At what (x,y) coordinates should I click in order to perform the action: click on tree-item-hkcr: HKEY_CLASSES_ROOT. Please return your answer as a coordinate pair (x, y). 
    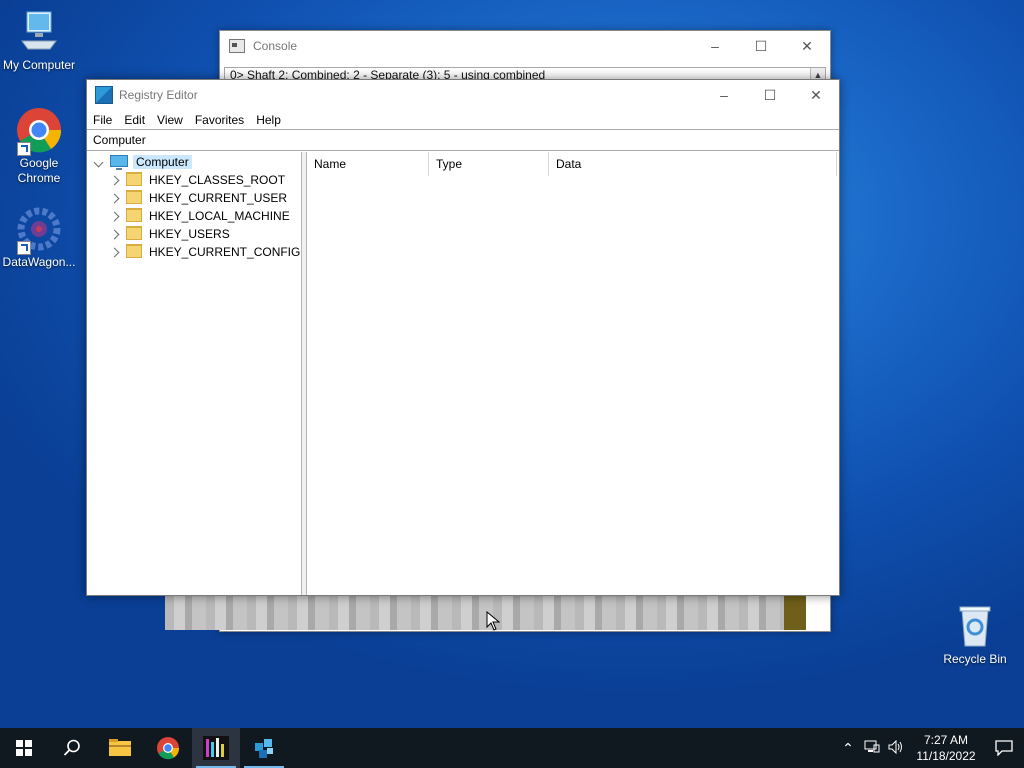
    Looking at the image, I should click on (197, 180).